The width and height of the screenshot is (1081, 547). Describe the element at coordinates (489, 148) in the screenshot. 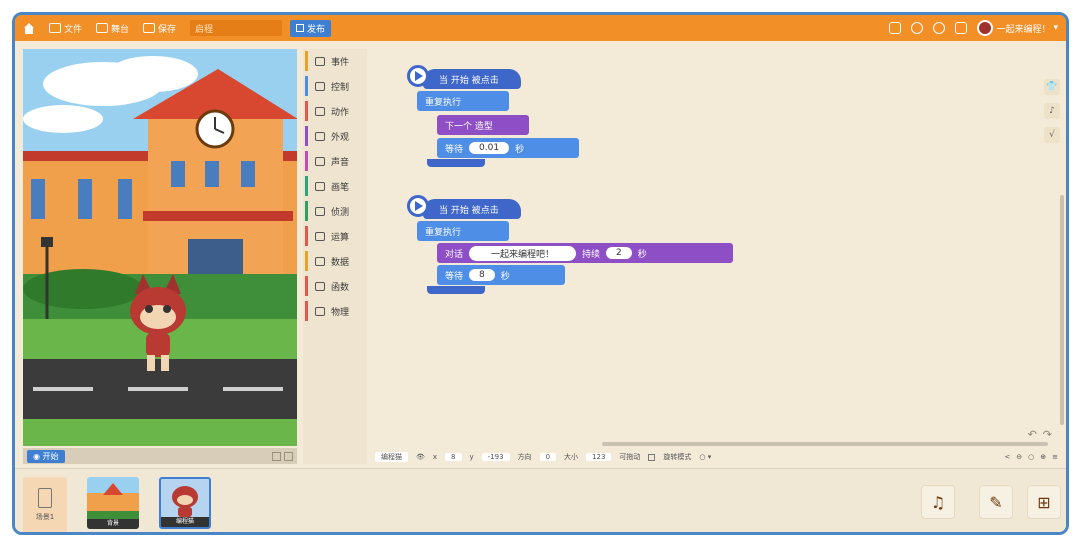

I see `wait-value-input: 0.01` at that location.